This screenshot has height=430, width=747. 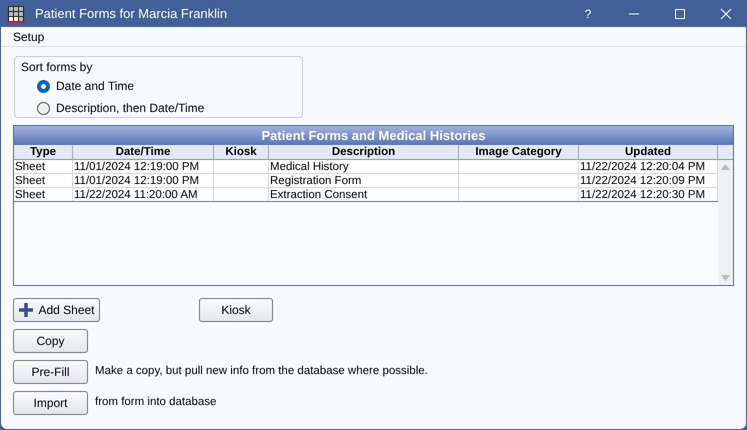 What do you see at coordinates (364, 166) in the screenshot?
I see `table-cell: Medical History` at bounding box center [364, 166].